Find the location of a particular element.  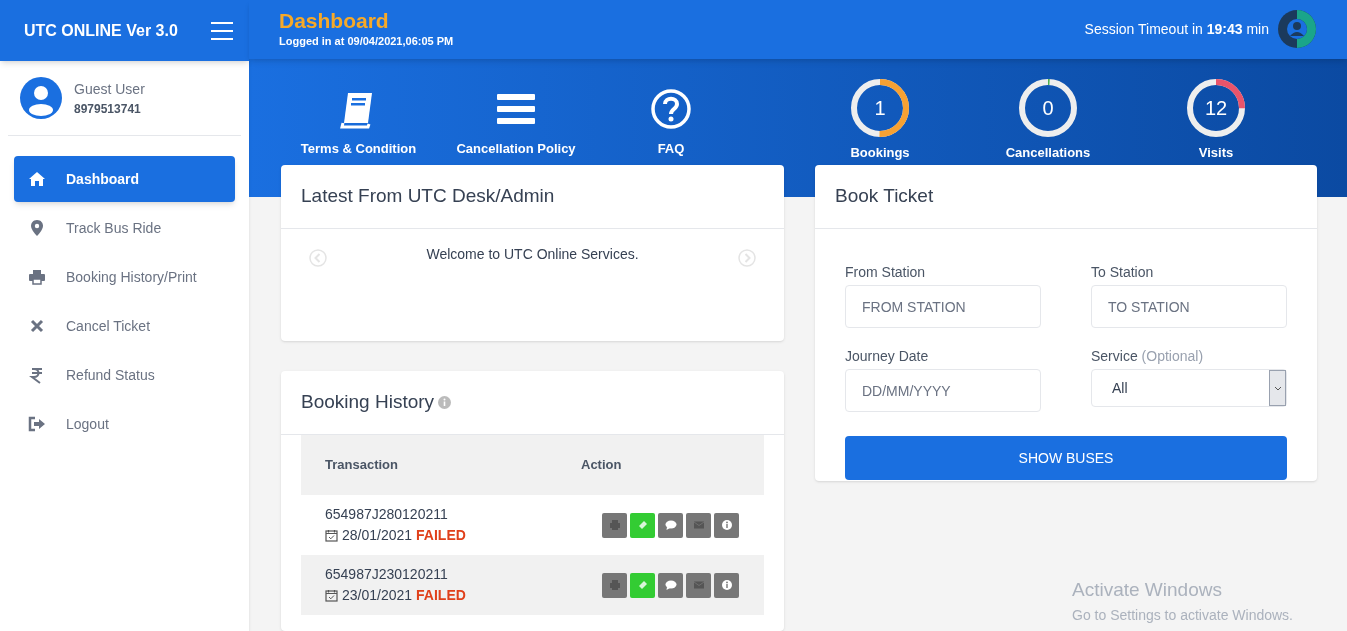

to-station-field: TO STATION is located at coordinates (1189, 306).